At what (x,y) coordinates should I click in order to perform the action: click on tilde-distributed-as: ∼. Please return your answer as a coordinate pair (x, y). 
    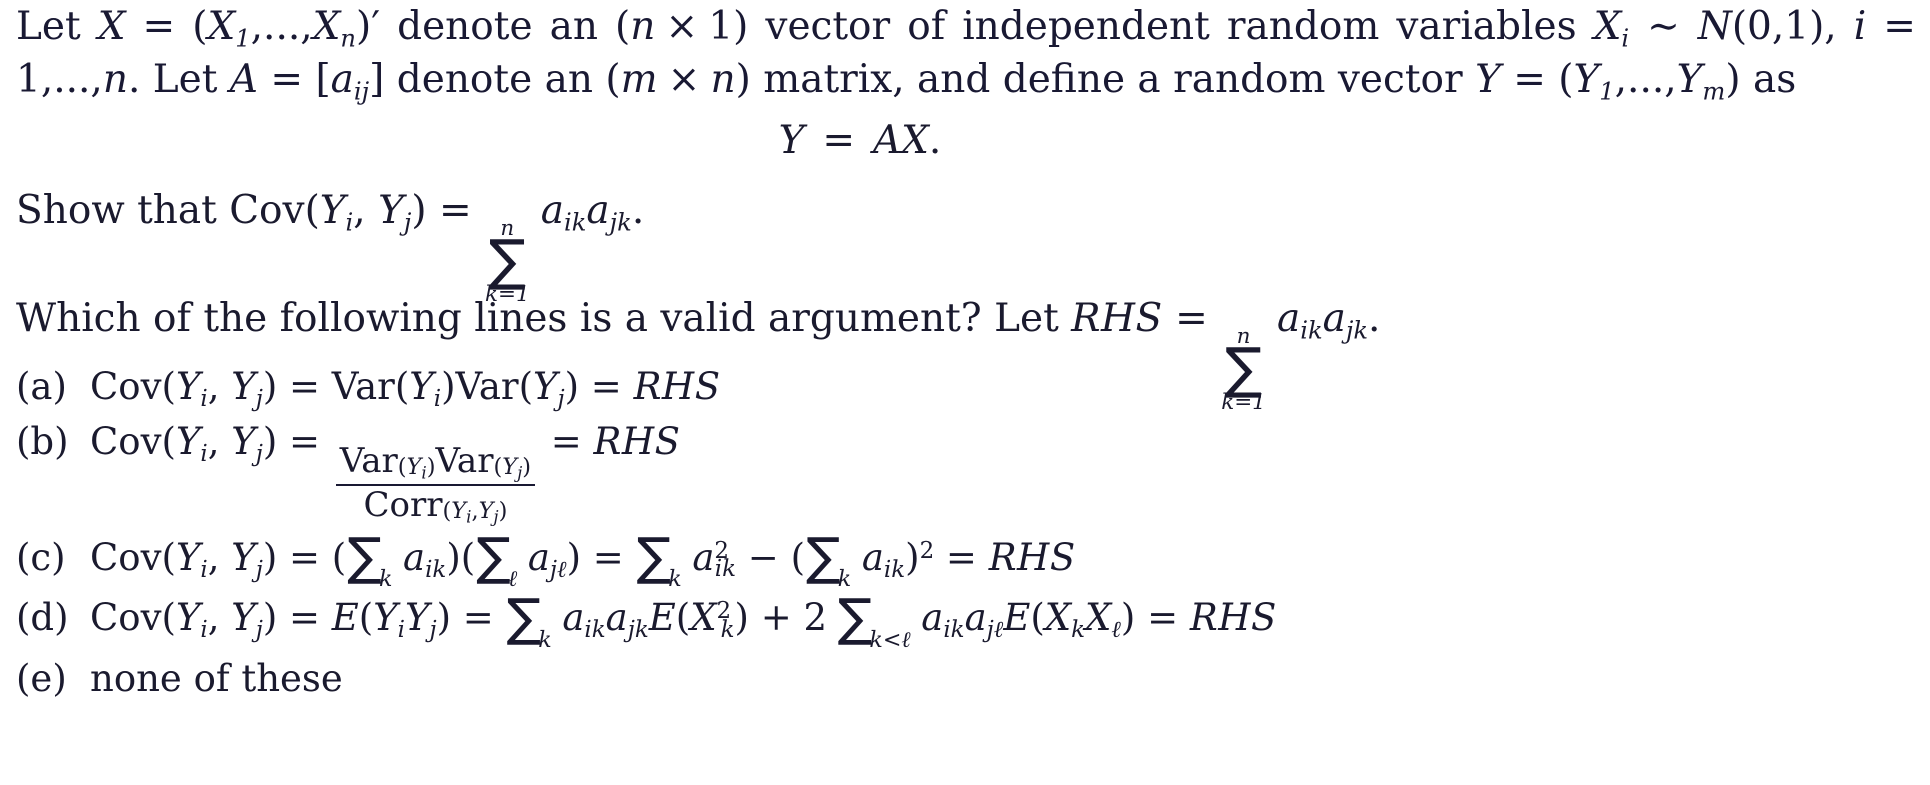
    Looking at the image, I should click on (1663, 26).